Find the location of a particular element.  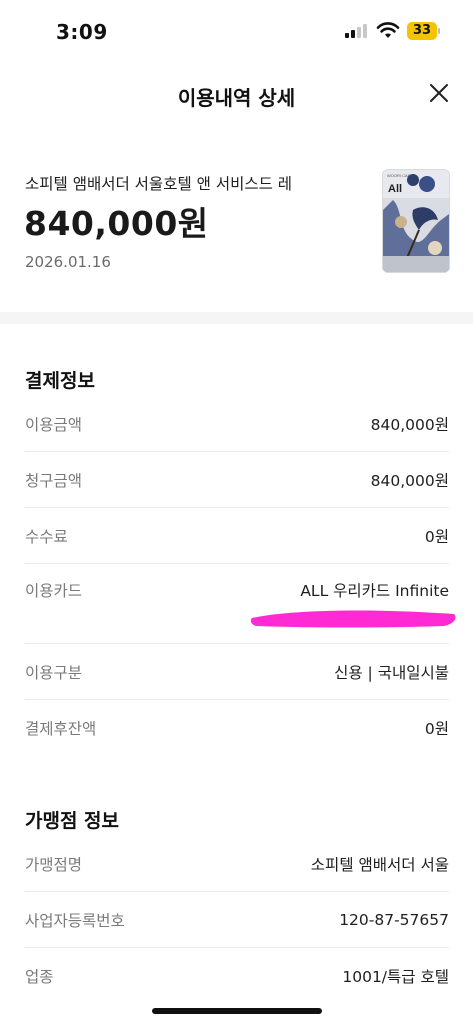

section-divider is located at coordinates (236, 318).